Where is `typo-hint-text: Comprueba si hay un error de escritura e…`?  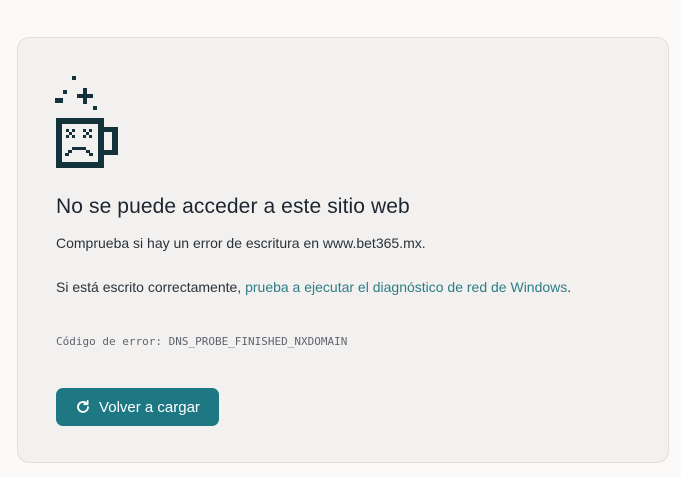
typo-hint-text: Comprueba si hay un error de escritura e… is located at coordinates (241, 243).